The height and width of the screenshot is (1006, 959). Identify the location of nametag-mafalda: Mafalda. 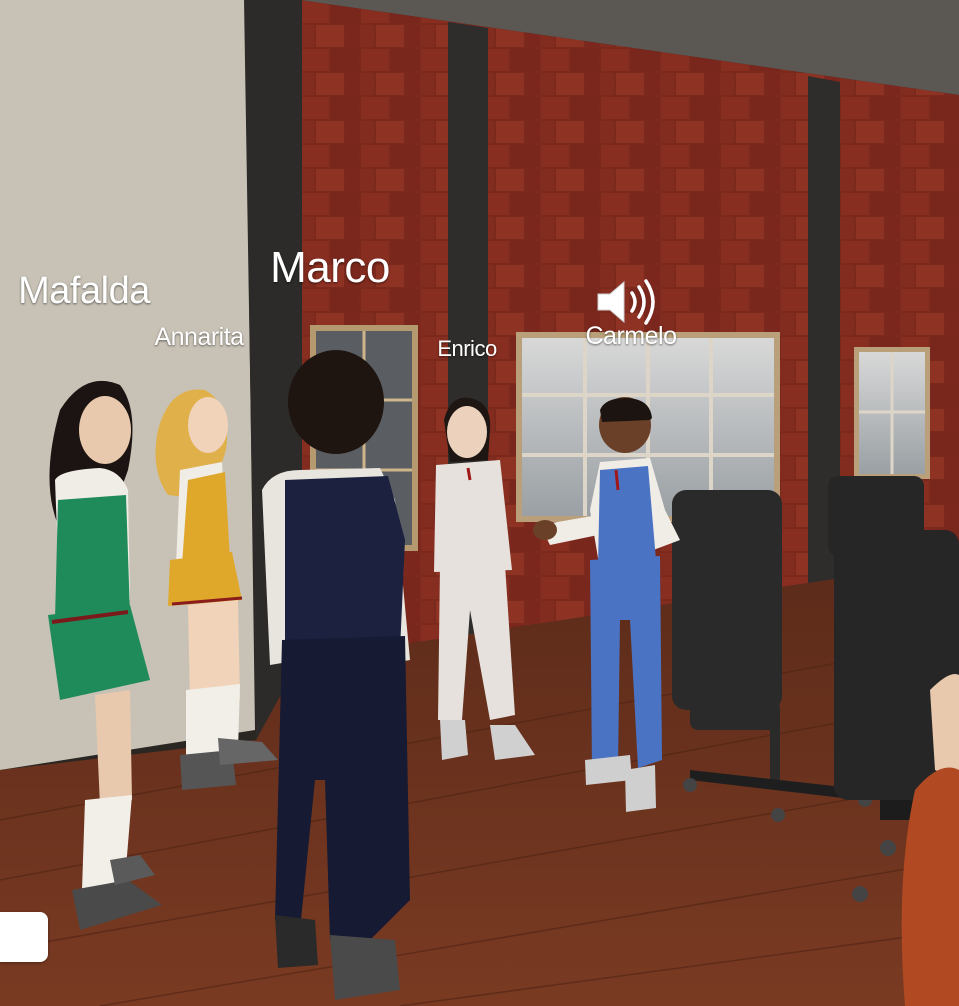
(84, 291).